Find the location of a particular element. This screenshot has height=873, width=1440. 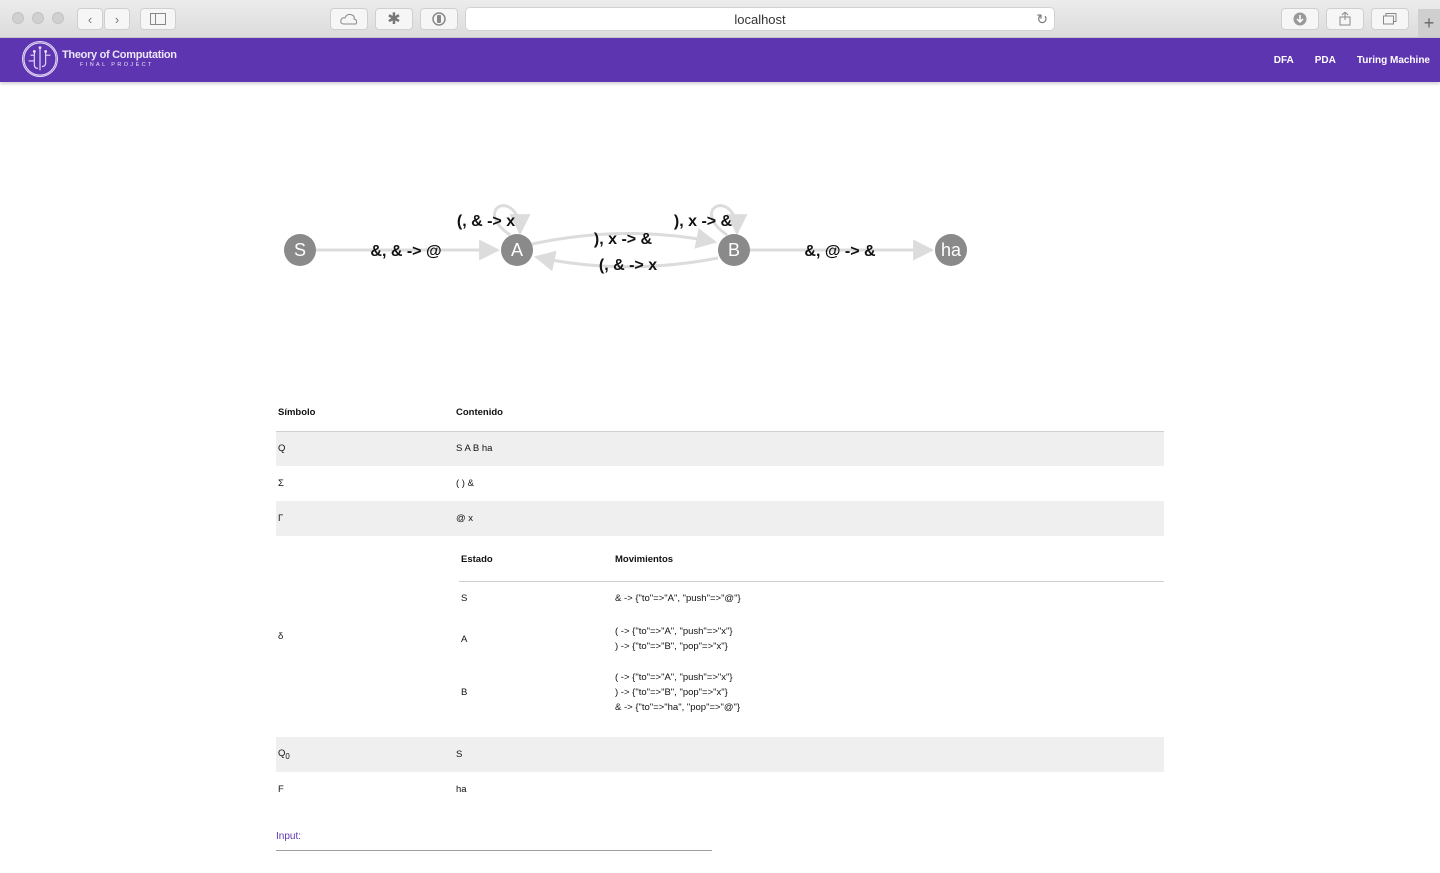

state-label-b: B is located at coordinates (734, 250).